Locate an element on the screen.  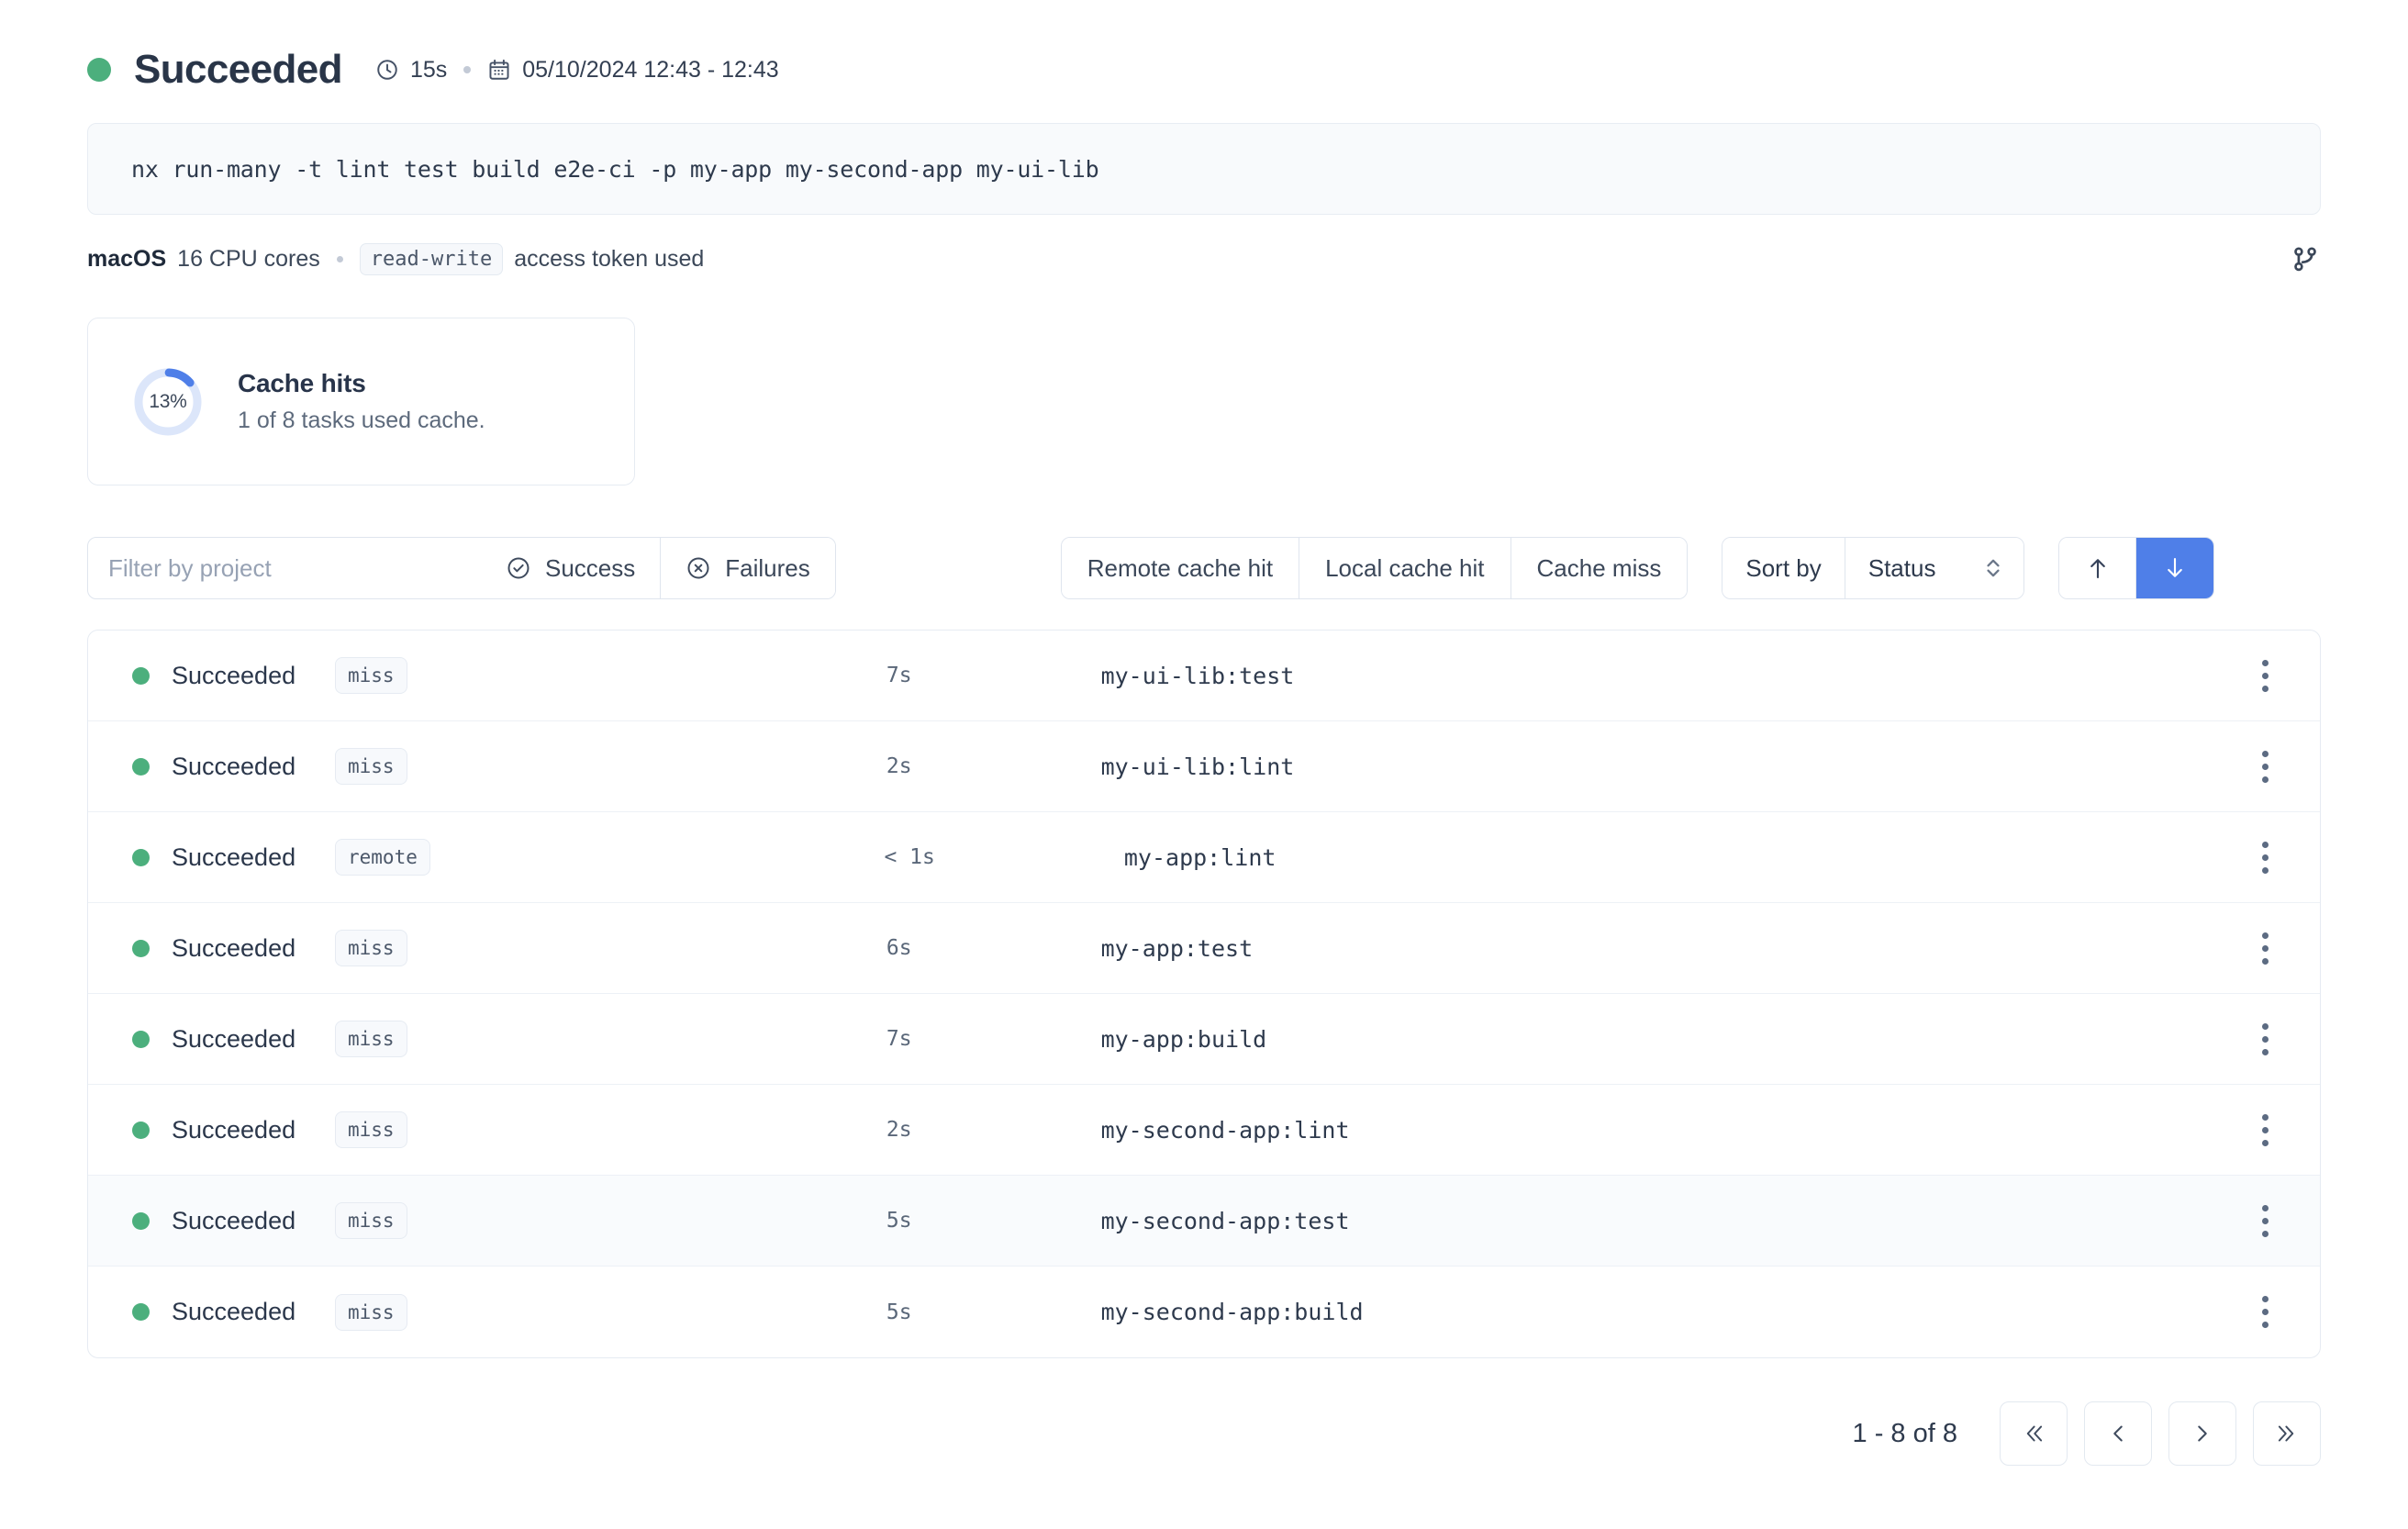
filter-failures-label: Failures is located at coordinates (768, 567).